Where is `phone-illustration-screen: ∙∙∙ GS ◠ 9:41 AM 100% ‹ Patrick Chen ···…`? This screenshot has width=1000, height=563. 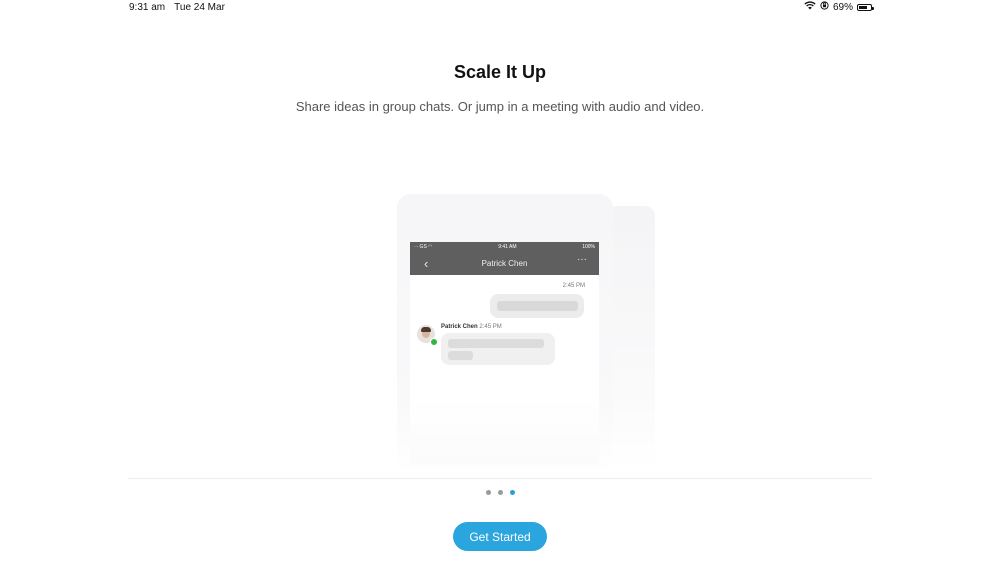 phone-illustration-screen: ∙∙∙ GS ◠ 9:41 AM 100% ‹ Patrick Chen ···… is located at coordinates (504, 353).